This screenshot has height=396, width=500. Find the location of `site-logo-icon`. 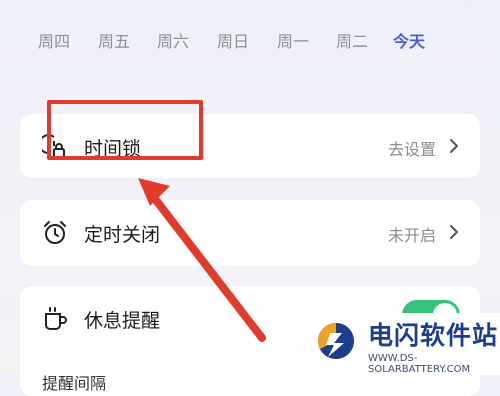

site-logo-icon is located at coordinates (336, 341).